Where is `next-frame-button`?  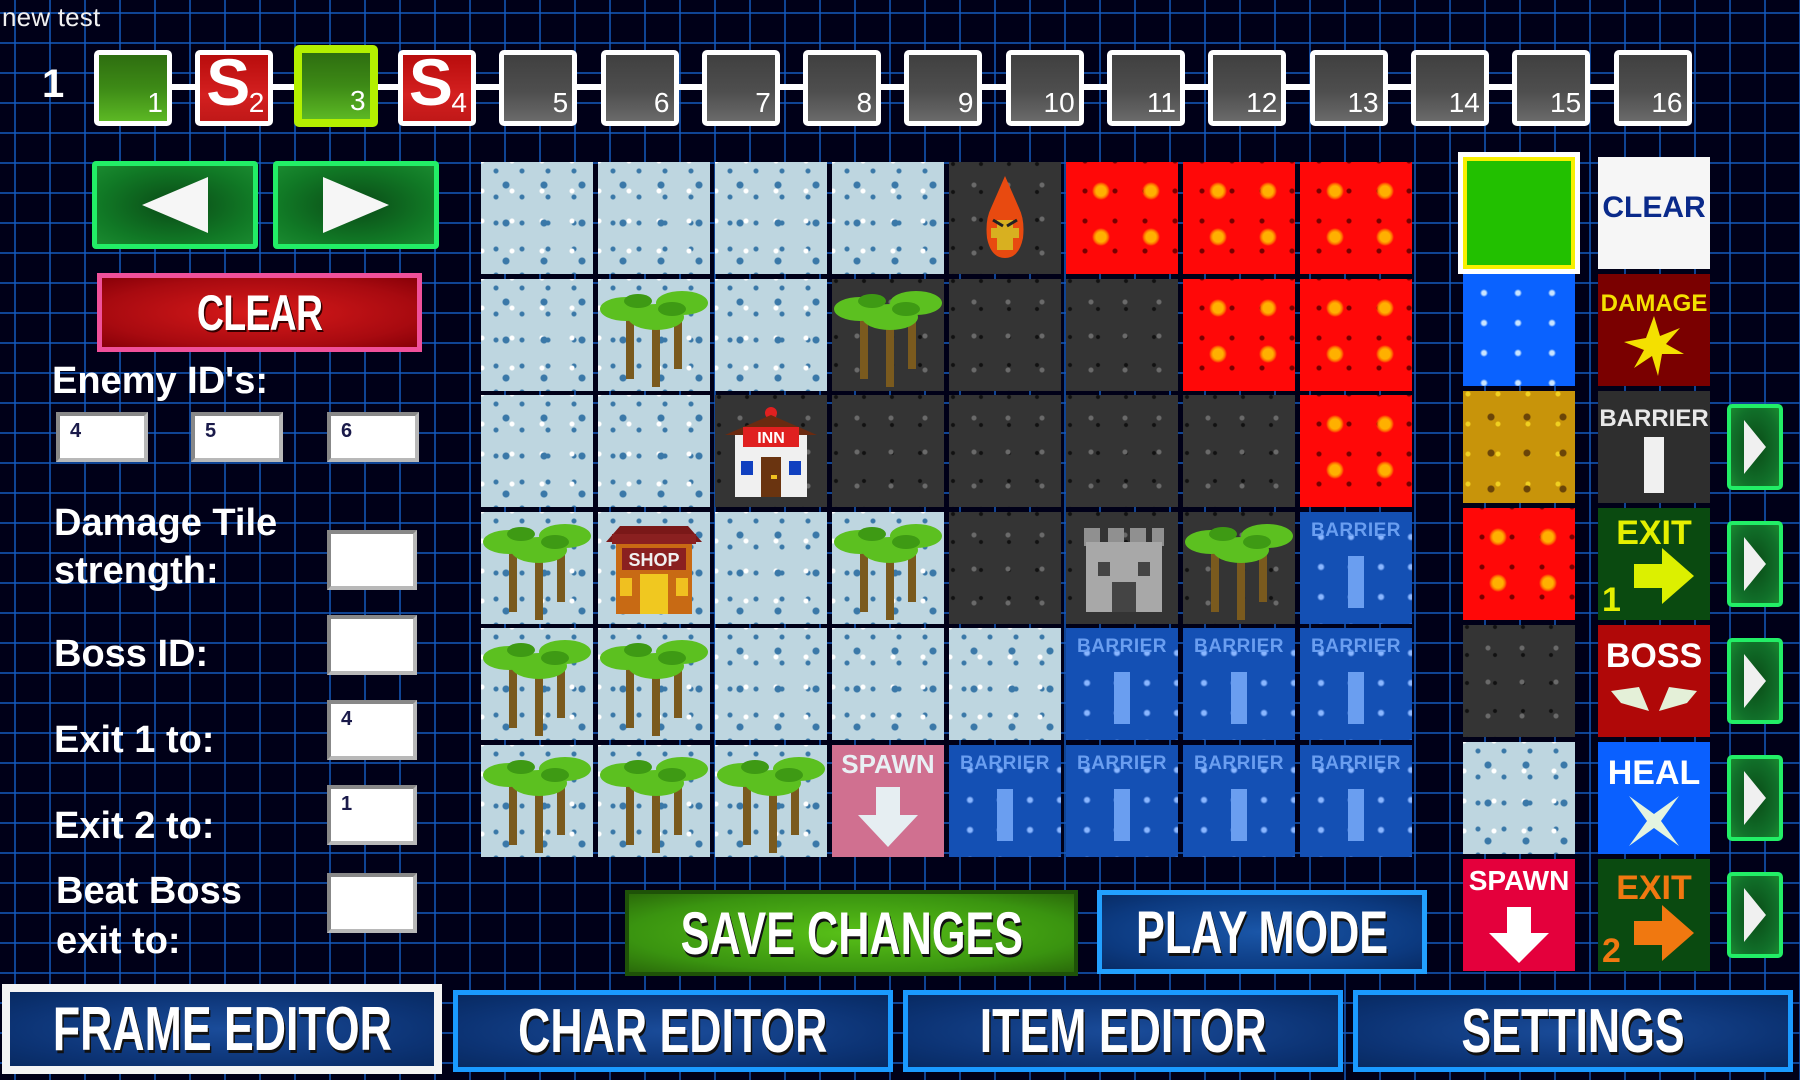
next-frame-button is located at coordinates (356, 205).